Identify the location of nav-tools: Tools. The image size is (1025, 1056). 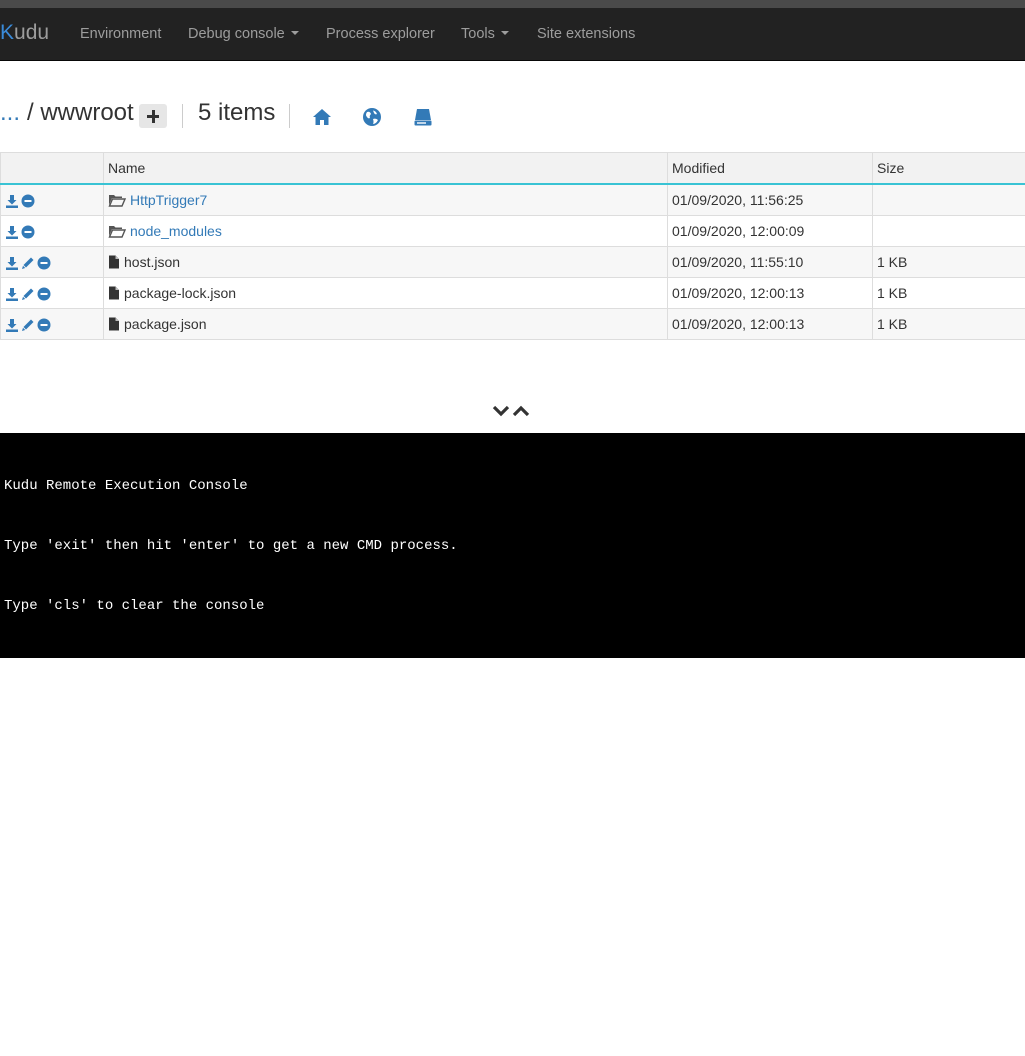
(485, 34).